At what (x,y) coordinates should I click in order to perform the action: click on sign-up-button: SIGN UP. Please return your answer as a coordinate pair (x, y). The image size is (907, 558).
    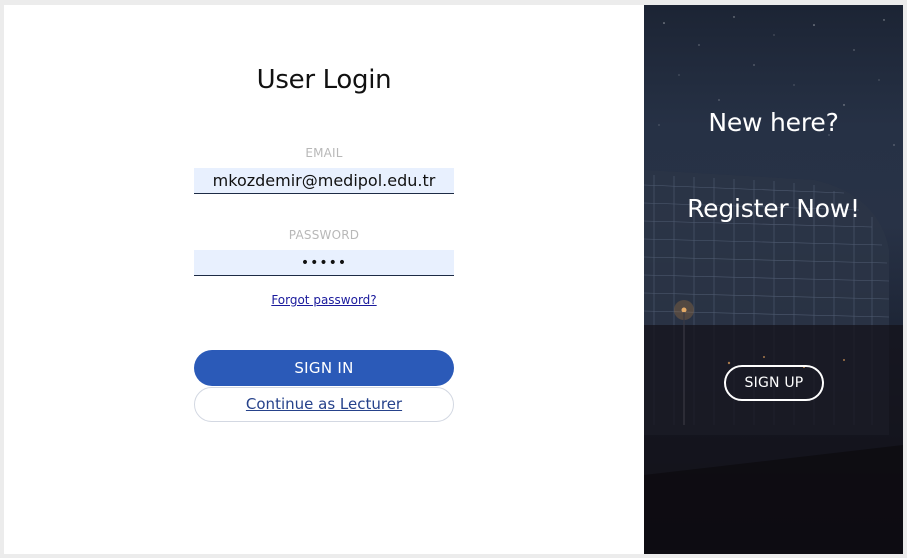
    Looking at the image, I should click on (774, 383).